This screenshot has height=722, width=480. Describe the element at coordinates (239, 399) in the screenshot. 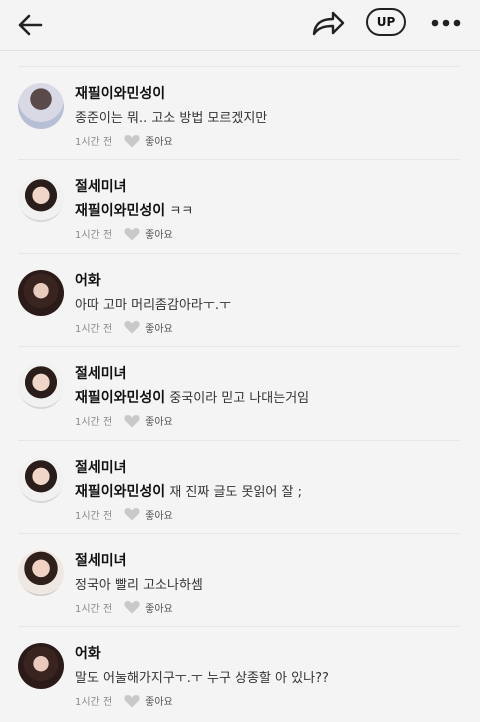

I see `comment-body: 중국이라 믿고 나대는거임` at that location.